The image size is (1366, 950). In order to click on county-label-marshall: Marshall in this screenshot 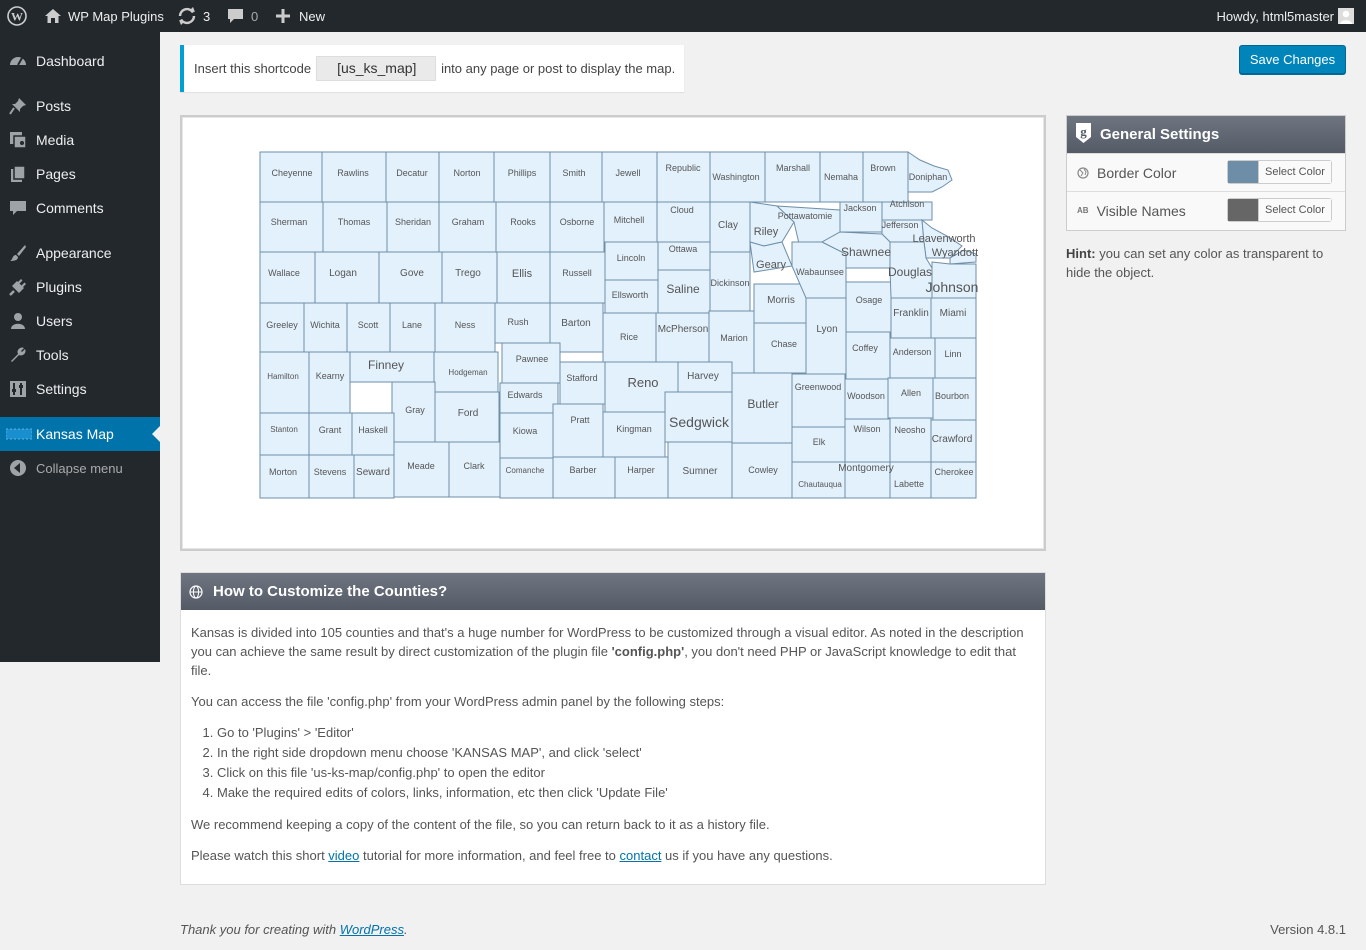, I will do `click(793, 168)`.